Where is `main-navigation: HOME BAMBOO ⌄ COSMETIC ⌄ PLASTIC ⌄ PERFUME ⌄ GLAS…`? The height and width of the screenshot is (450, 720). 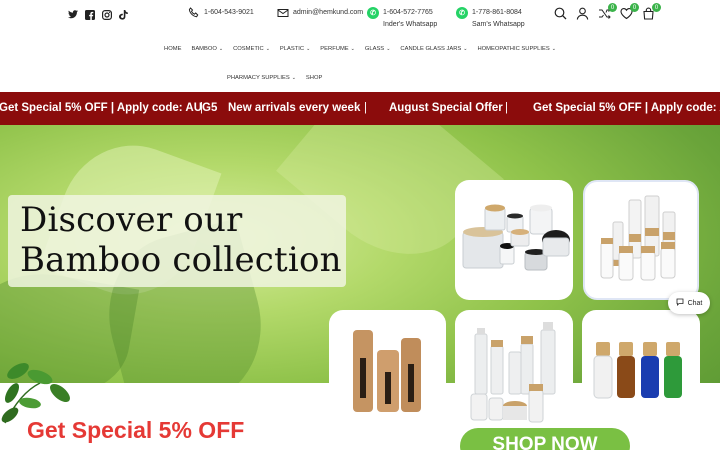
main-navigation: HOME BAMBOO ⌄ COSMETIC ⌄ PLASTIC ⌄ PERFUME ⌄ GLAS… is located at coordinates (360, 63).